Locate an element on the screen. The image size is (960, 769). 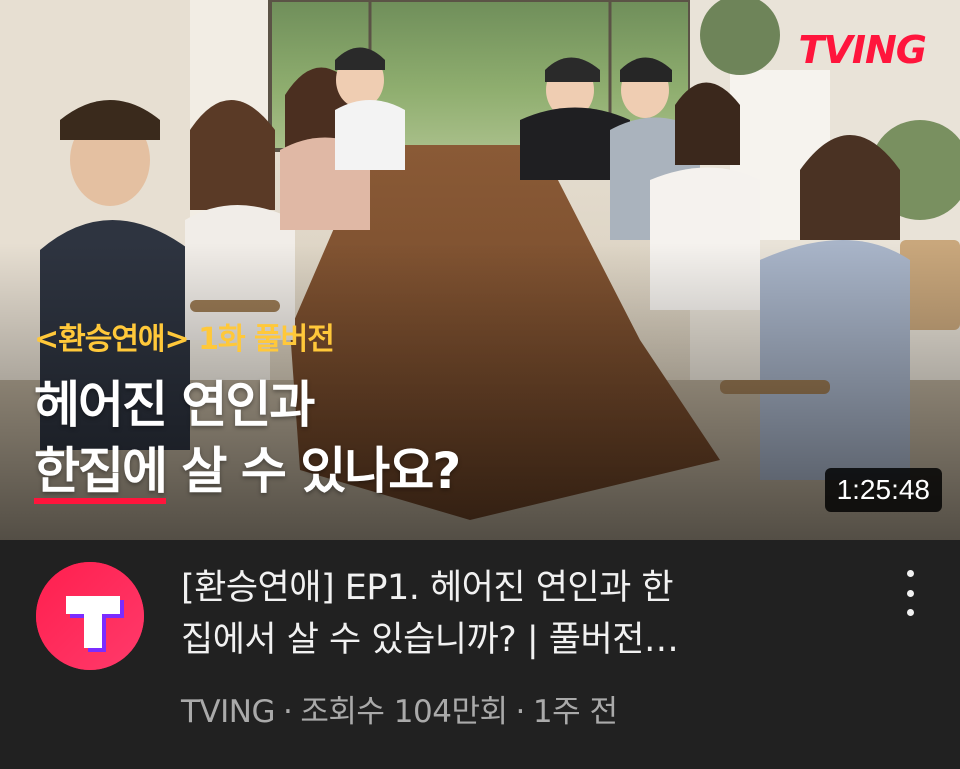
thumbnail-subtitle: <환승연애> 1화 풀버전 is located at coordinates (184, 339).